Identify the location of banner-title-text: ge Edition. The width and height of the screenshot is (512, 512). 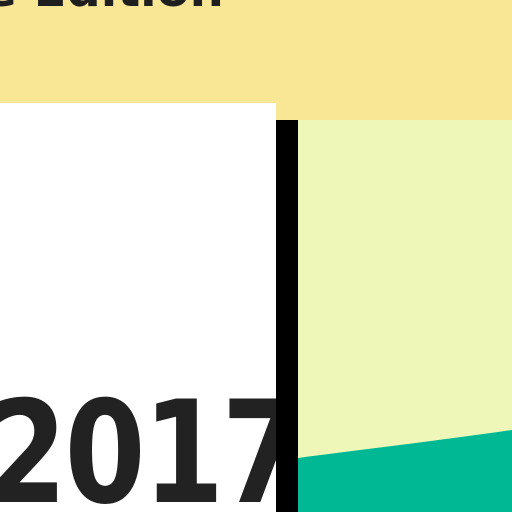
(112, 10).